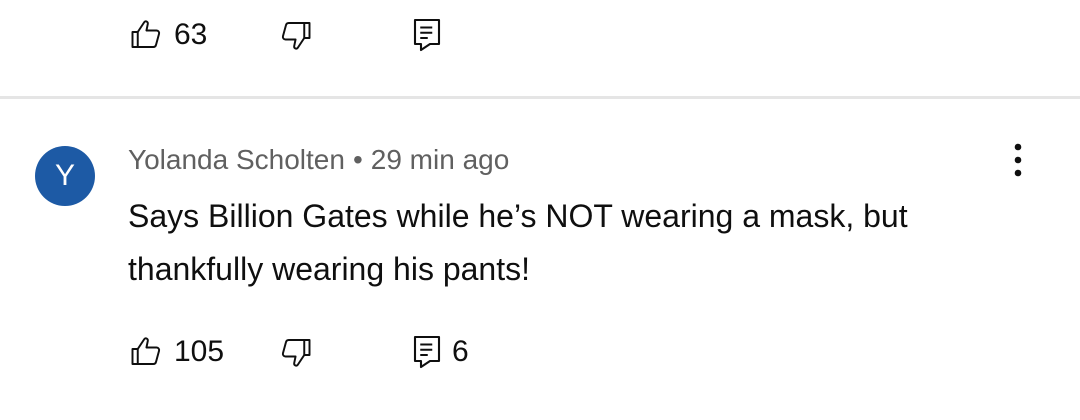  What do you see at coordinates (236, 159) in the screenshot?
I see `author-name: Yolanda Scholten` at bounding box center [236, 159].